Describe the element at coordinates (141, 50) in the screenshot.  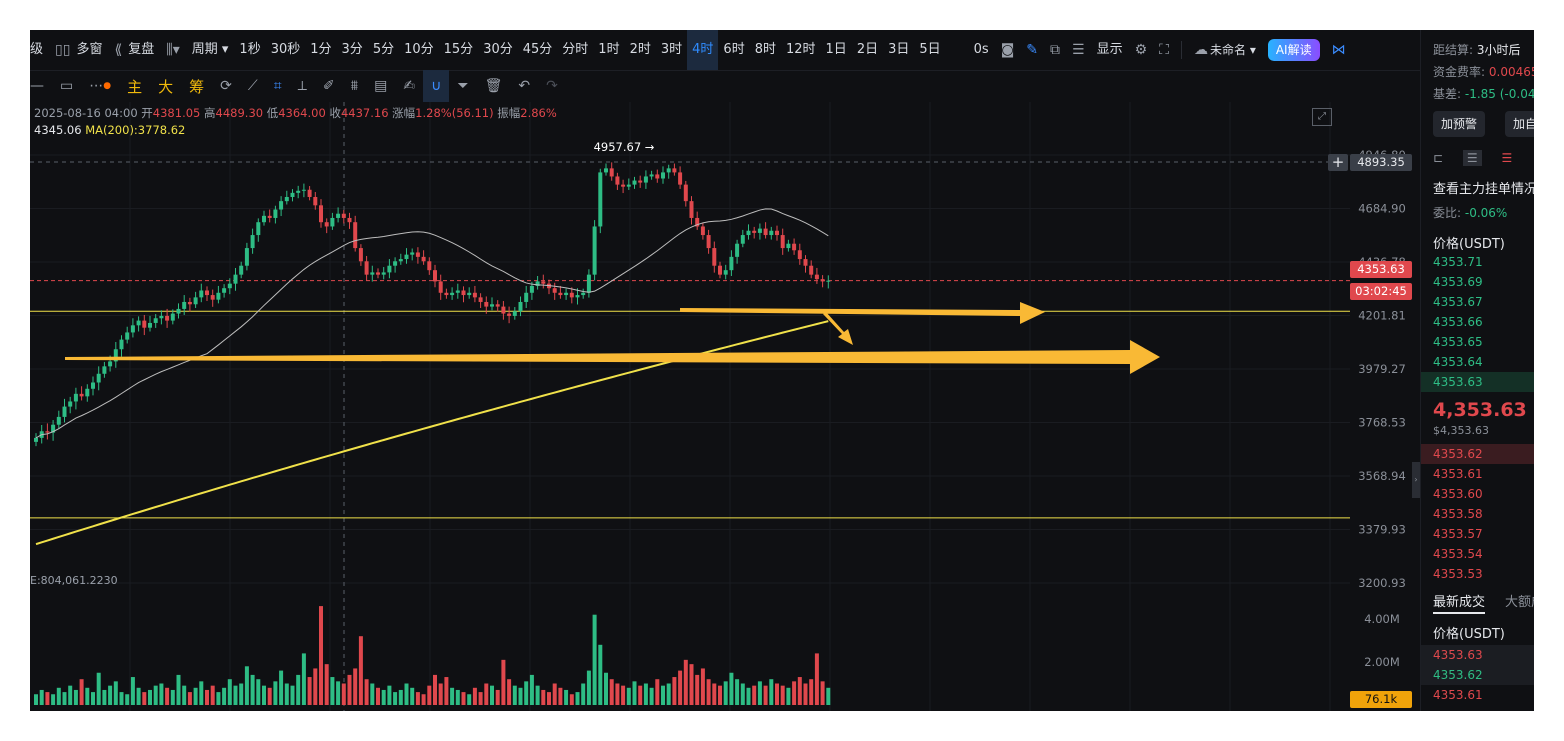
I see `replay-button: 复盘` at that location.